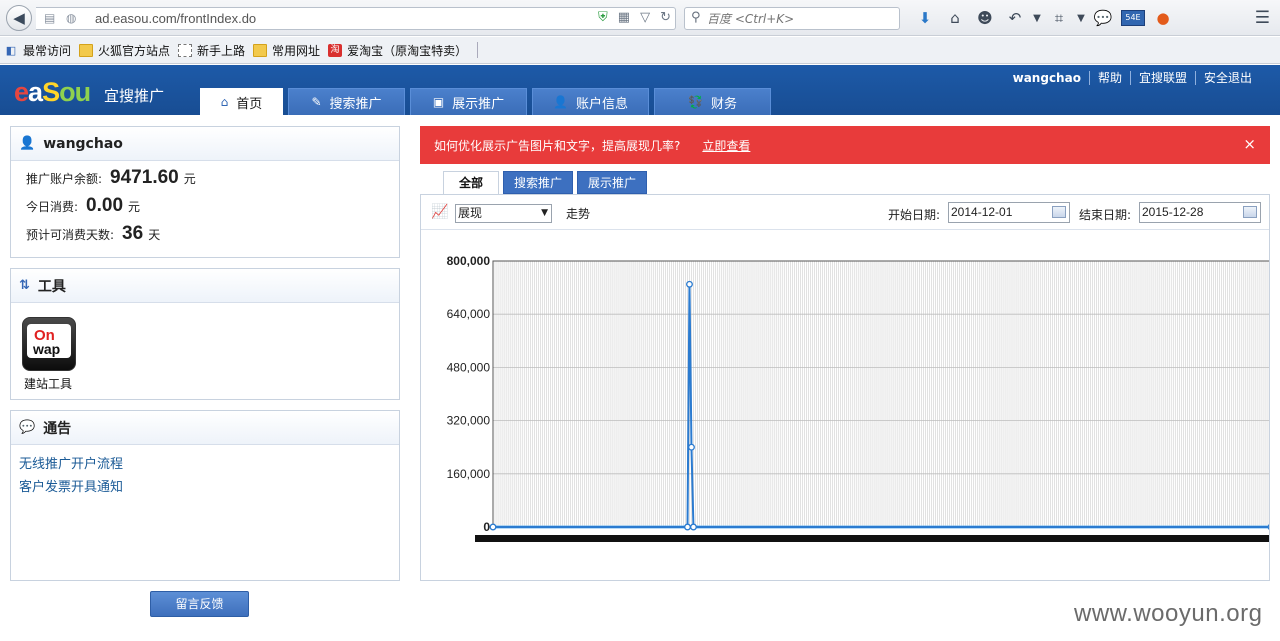  I want to click on bookmark-item: 新手上路, so click(211, 50).